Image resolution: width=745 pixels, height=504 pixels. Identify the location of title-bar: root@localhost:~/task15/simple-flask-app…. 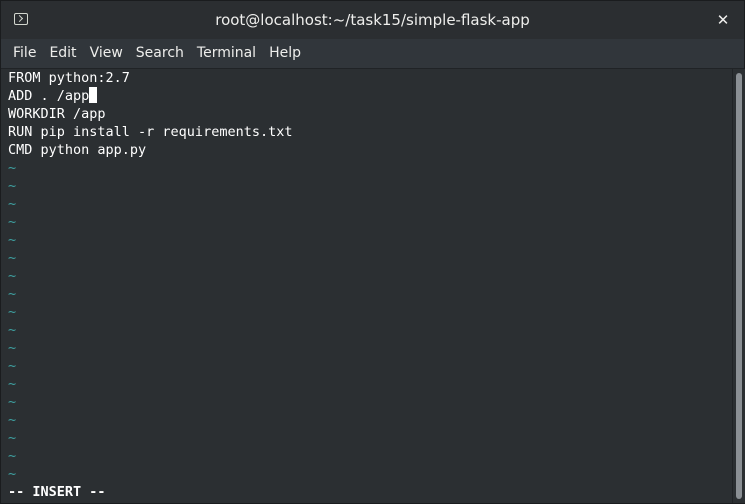
(372, 20).